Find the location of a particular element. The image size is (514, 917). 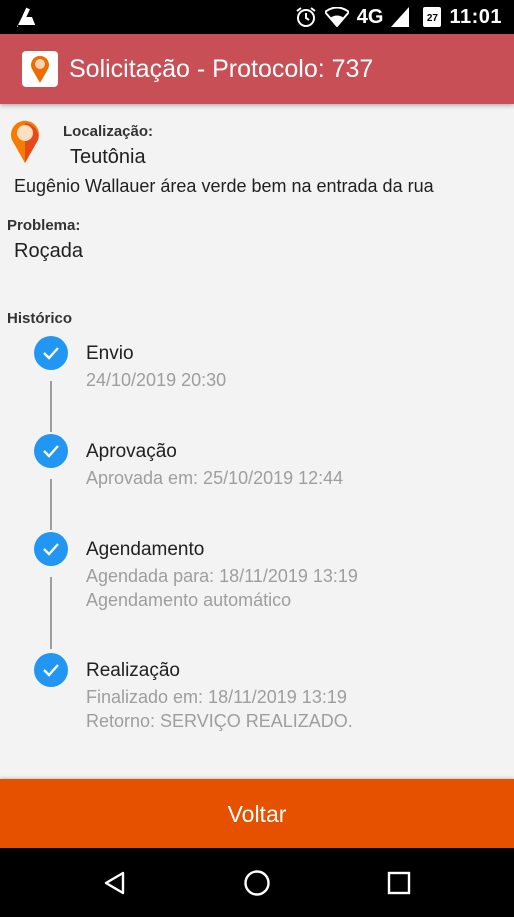

problem-label: Problema: is located at coordinates (44, 225).